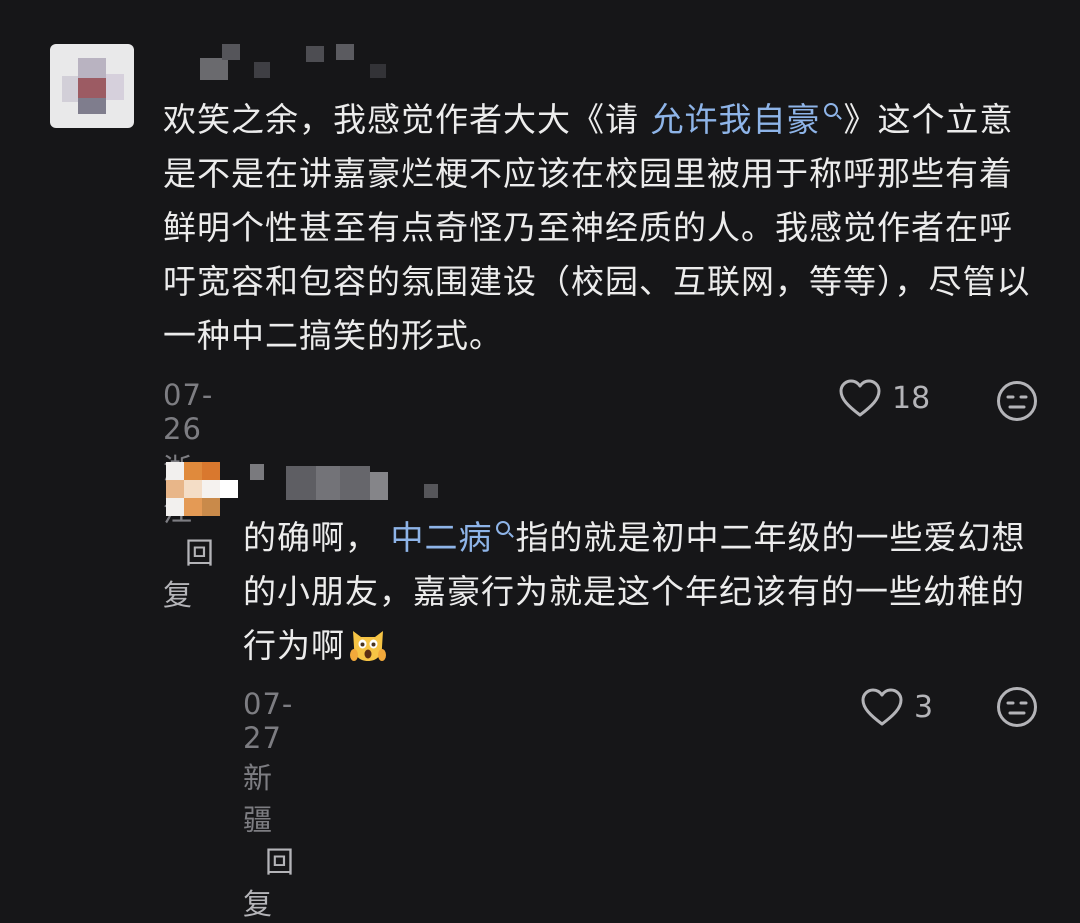 This screenshot has height=923, width=1080. I want to click on comment-reply-meta: 07-27 新疆 回复, so click(269, 805).